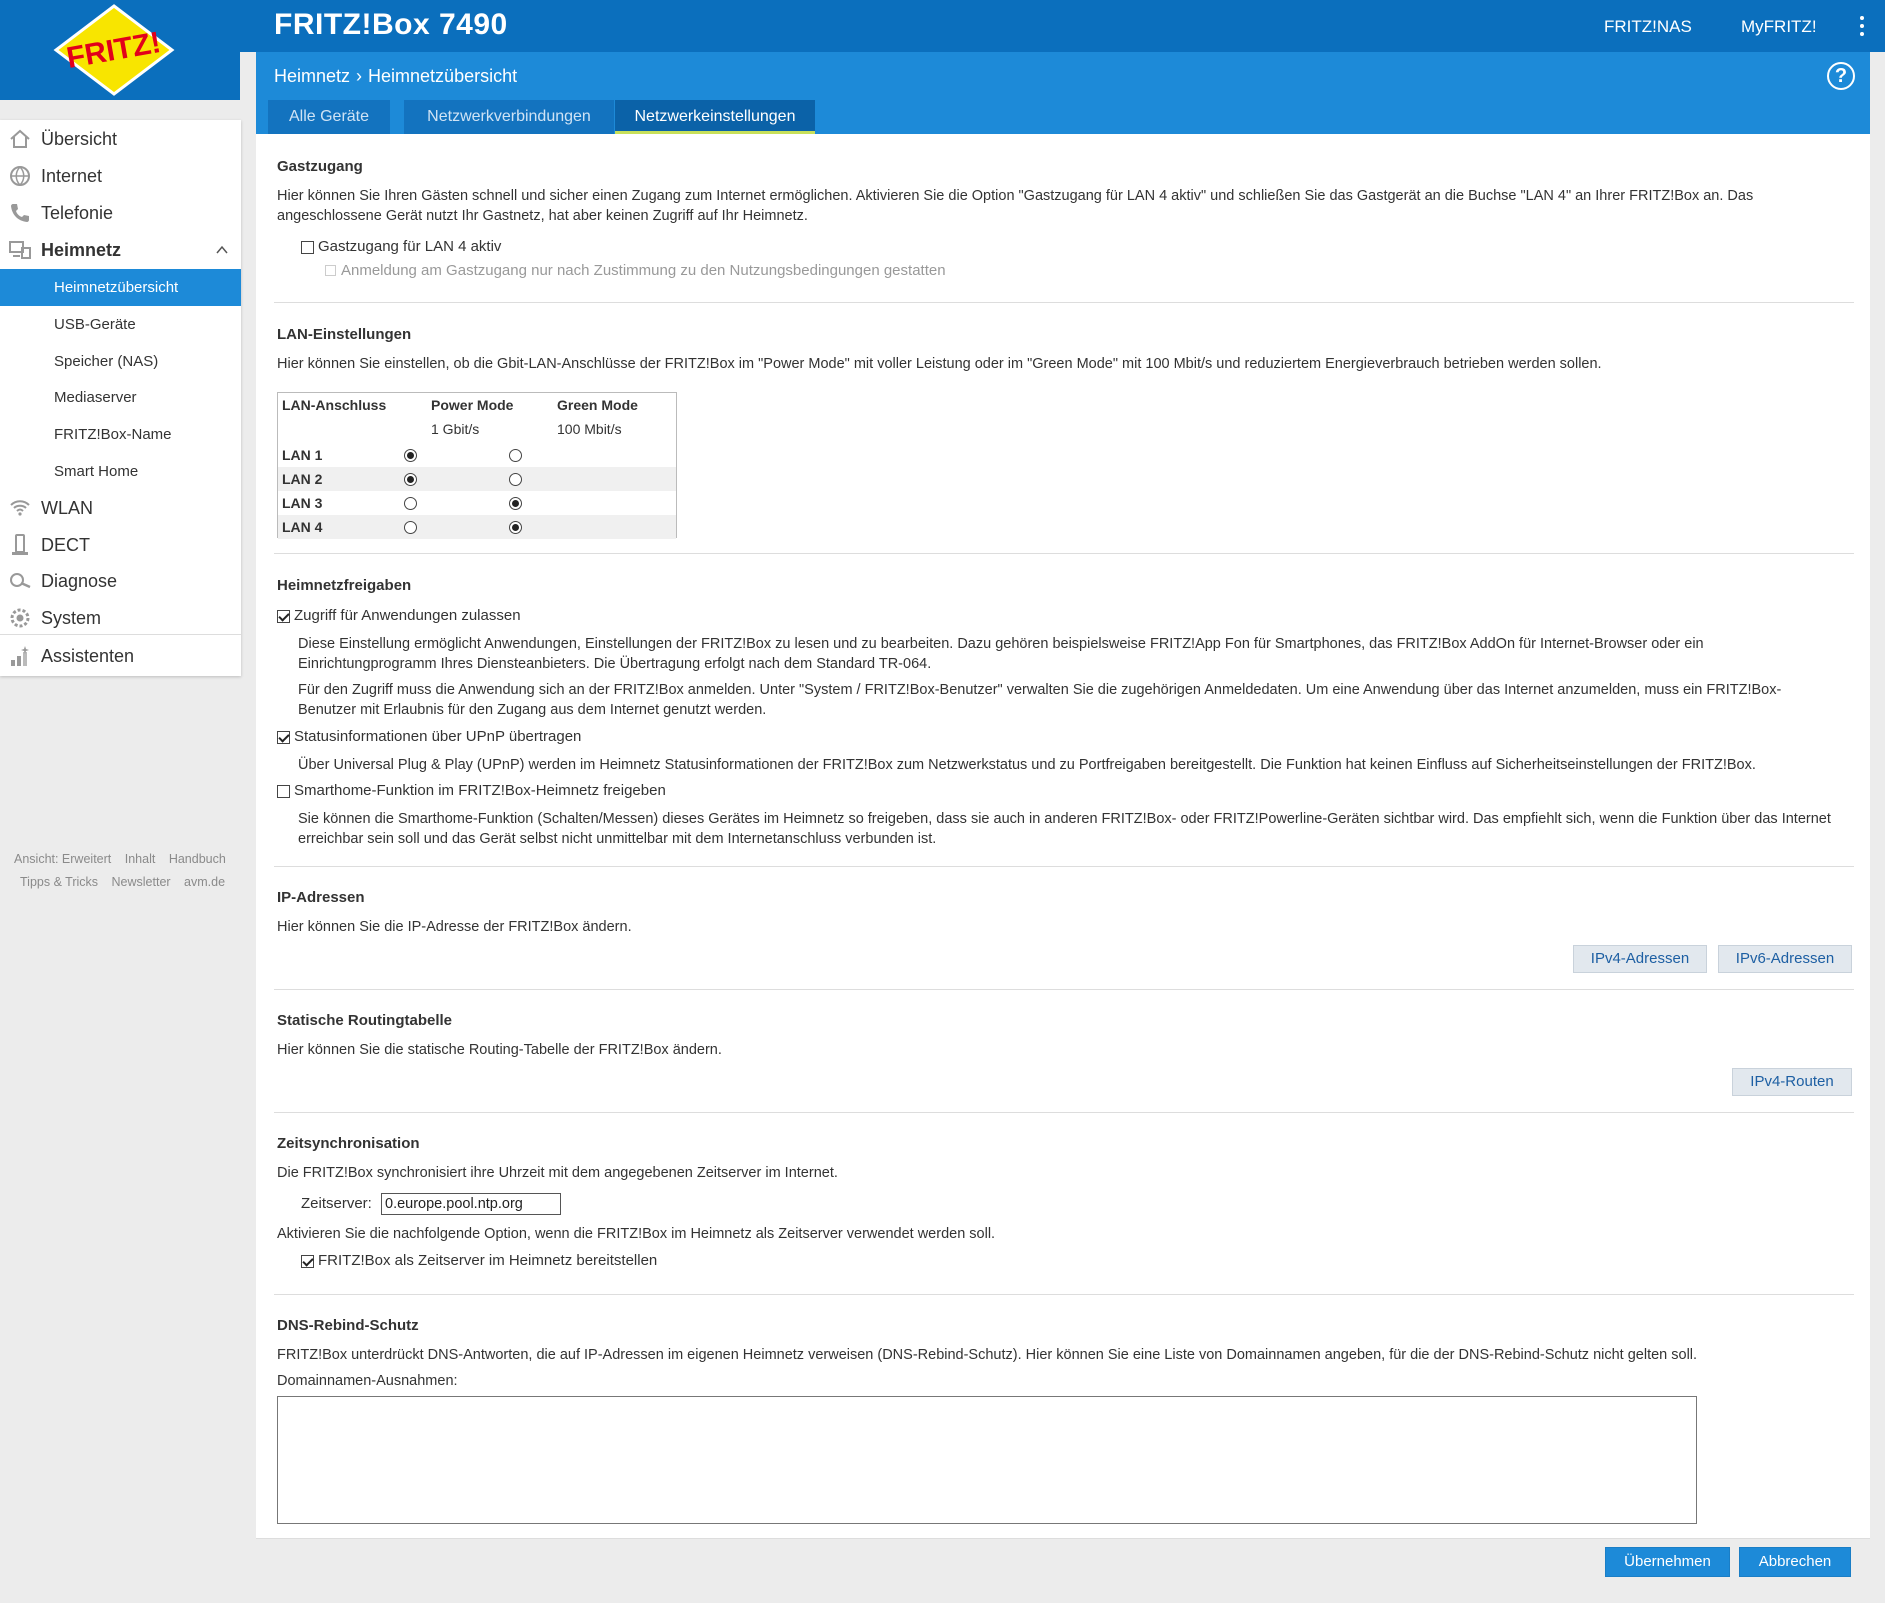  Describe the element at coordinates (283, 791) in the screenshot. I see `smarthome-checkbox` at that location.